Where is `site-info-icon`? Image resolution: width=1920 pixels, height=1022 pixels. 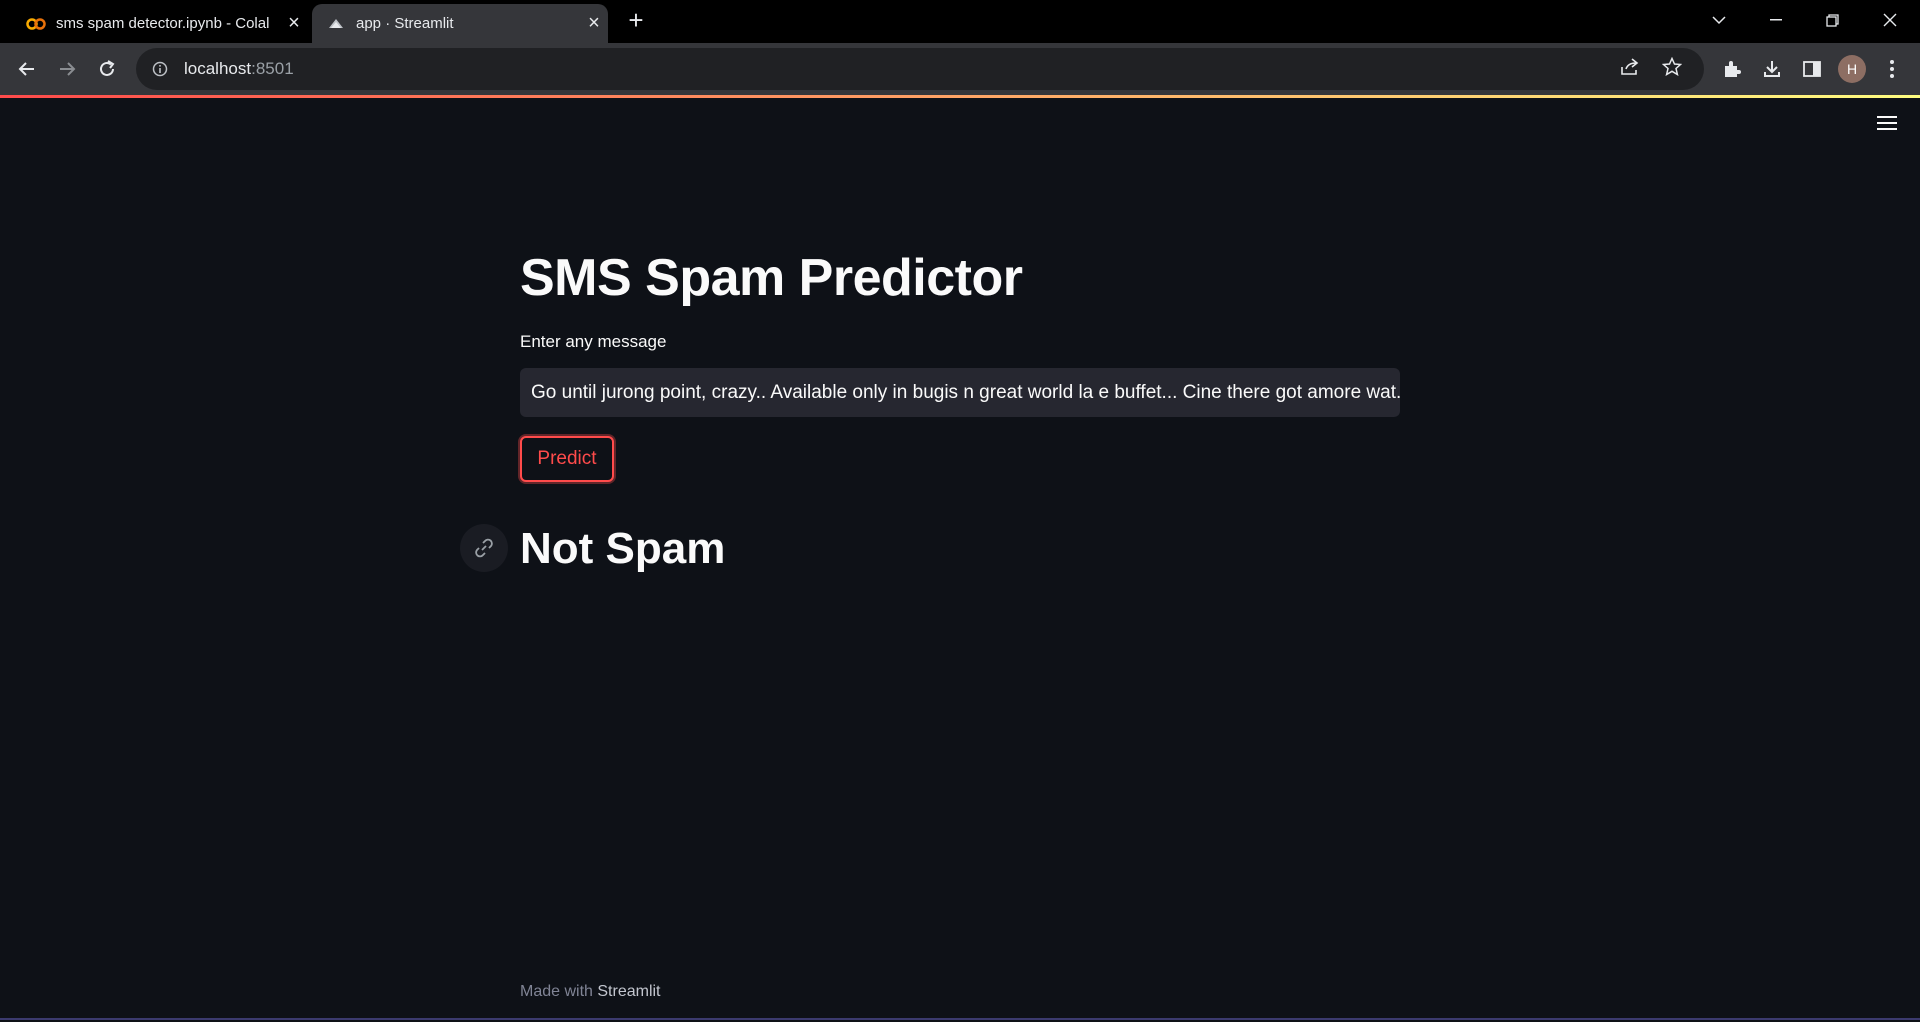
site-info-icon is located at coordinates (160, 69).